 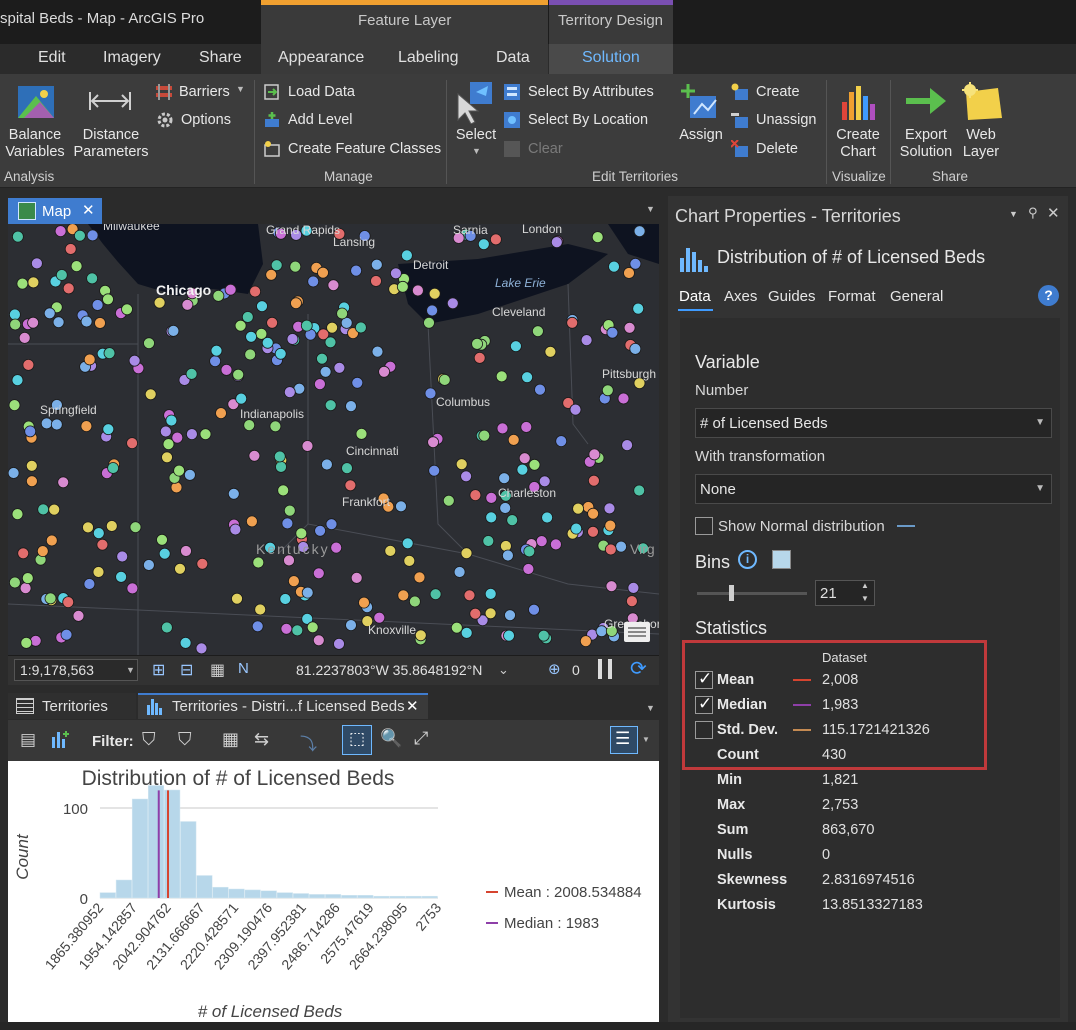 What do you see at coordinates (873, 489) in the screenshot?
I see `transformation-select: None ▼` at bounding box center [873, 489].